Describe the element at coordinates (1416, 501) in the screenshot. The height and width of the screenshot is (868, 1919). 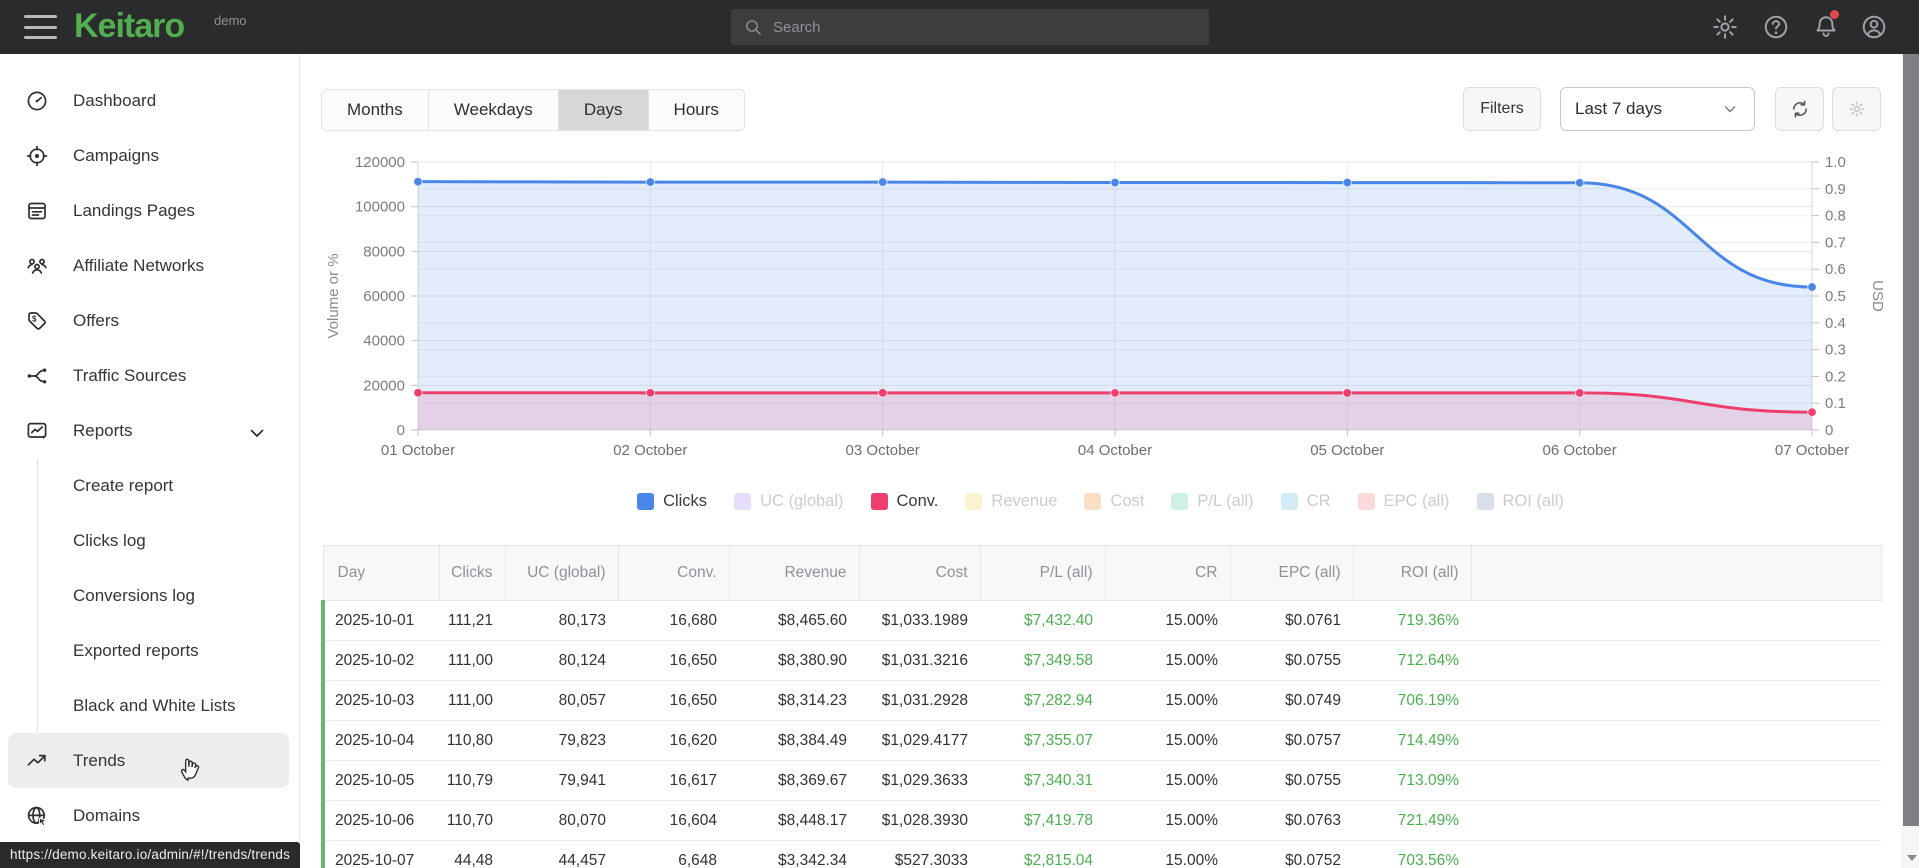
I see `legend-label: EPC (all)` at that location.